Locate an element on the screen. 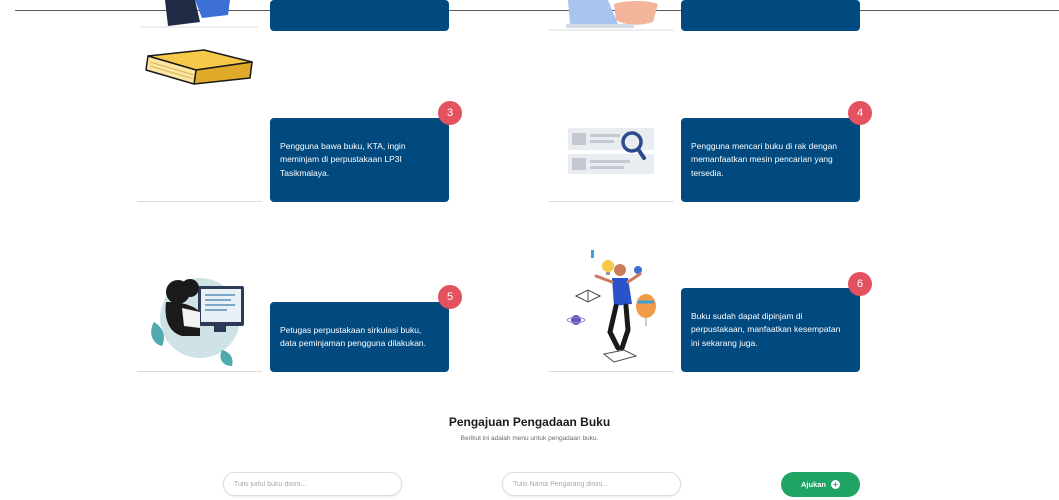 Image resolution: width=1059 pixels, height=500 pixels. search-illustration is located at coordinates (611, 151).